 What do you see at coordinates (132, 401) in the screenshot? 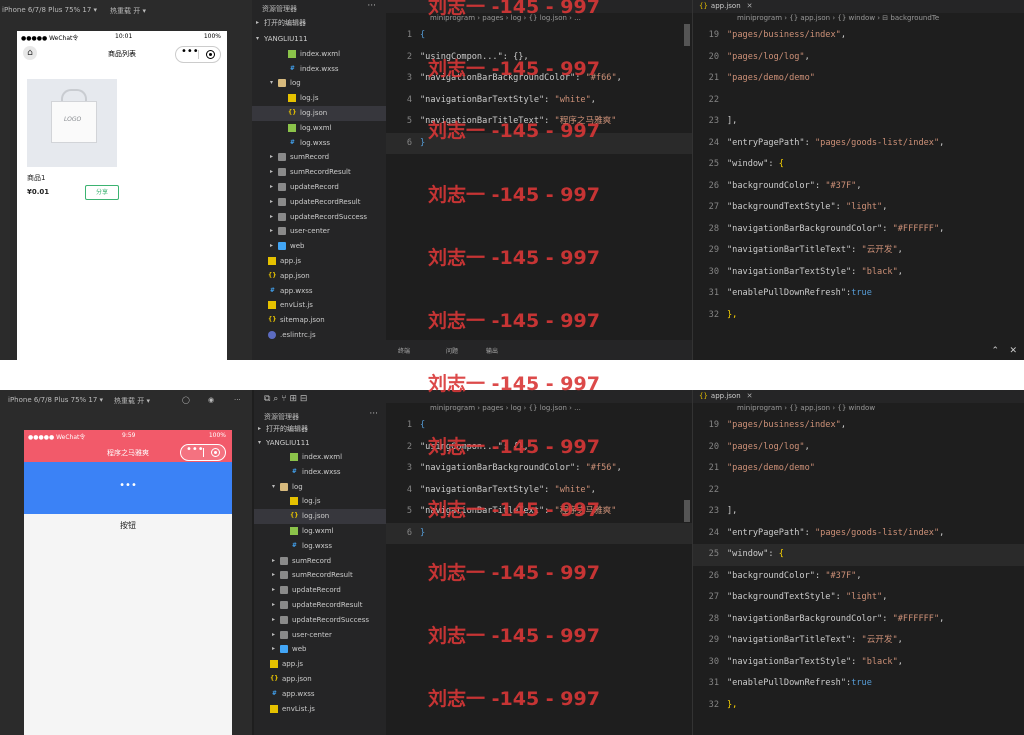
I see `hot-reload-toggle: 热重载 开 ▾` at bounding box center [132, 401].